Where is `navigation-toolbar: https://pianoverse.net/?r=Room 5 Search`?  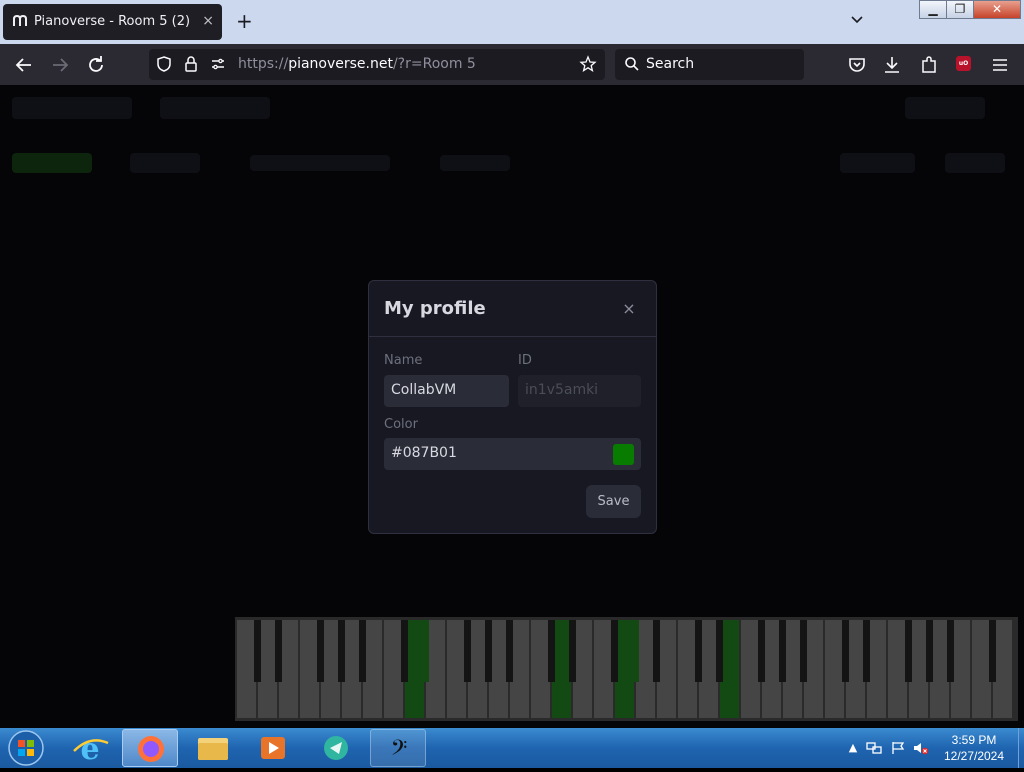 navigation-toolbar: https://pianoverse.net/?r=Room 5 Search is located at coordinates (512, 64).